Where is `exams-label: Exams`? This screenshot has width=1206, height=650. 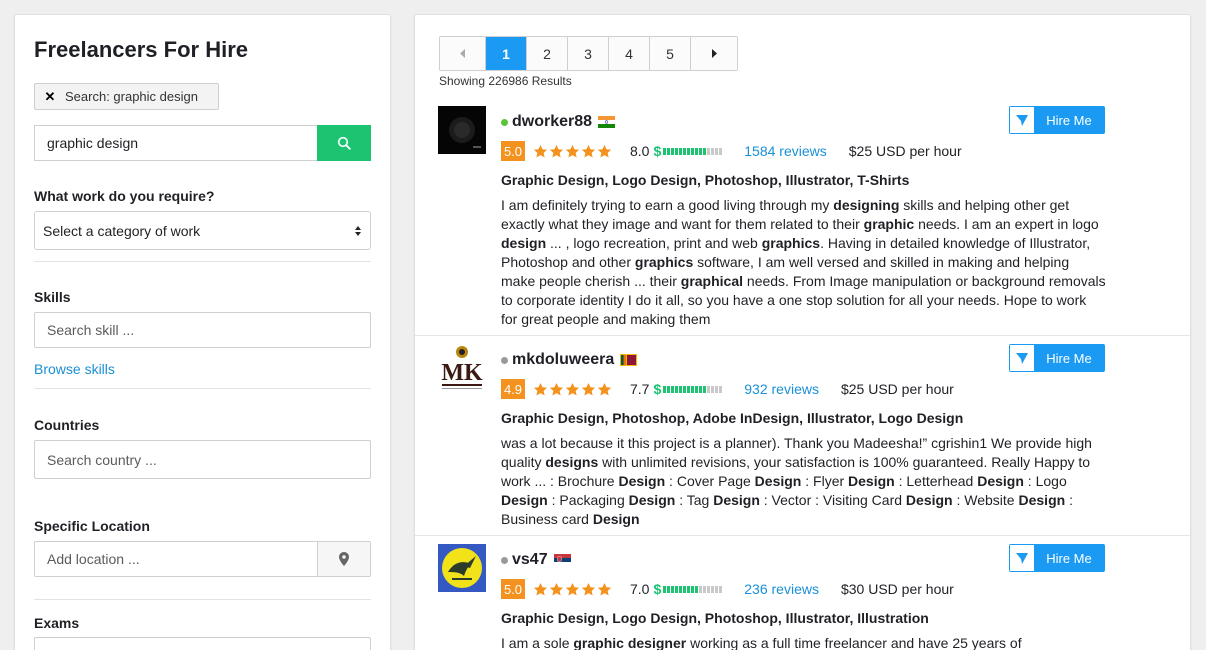
exams-label: Exams is located at coordinates (57, 623).